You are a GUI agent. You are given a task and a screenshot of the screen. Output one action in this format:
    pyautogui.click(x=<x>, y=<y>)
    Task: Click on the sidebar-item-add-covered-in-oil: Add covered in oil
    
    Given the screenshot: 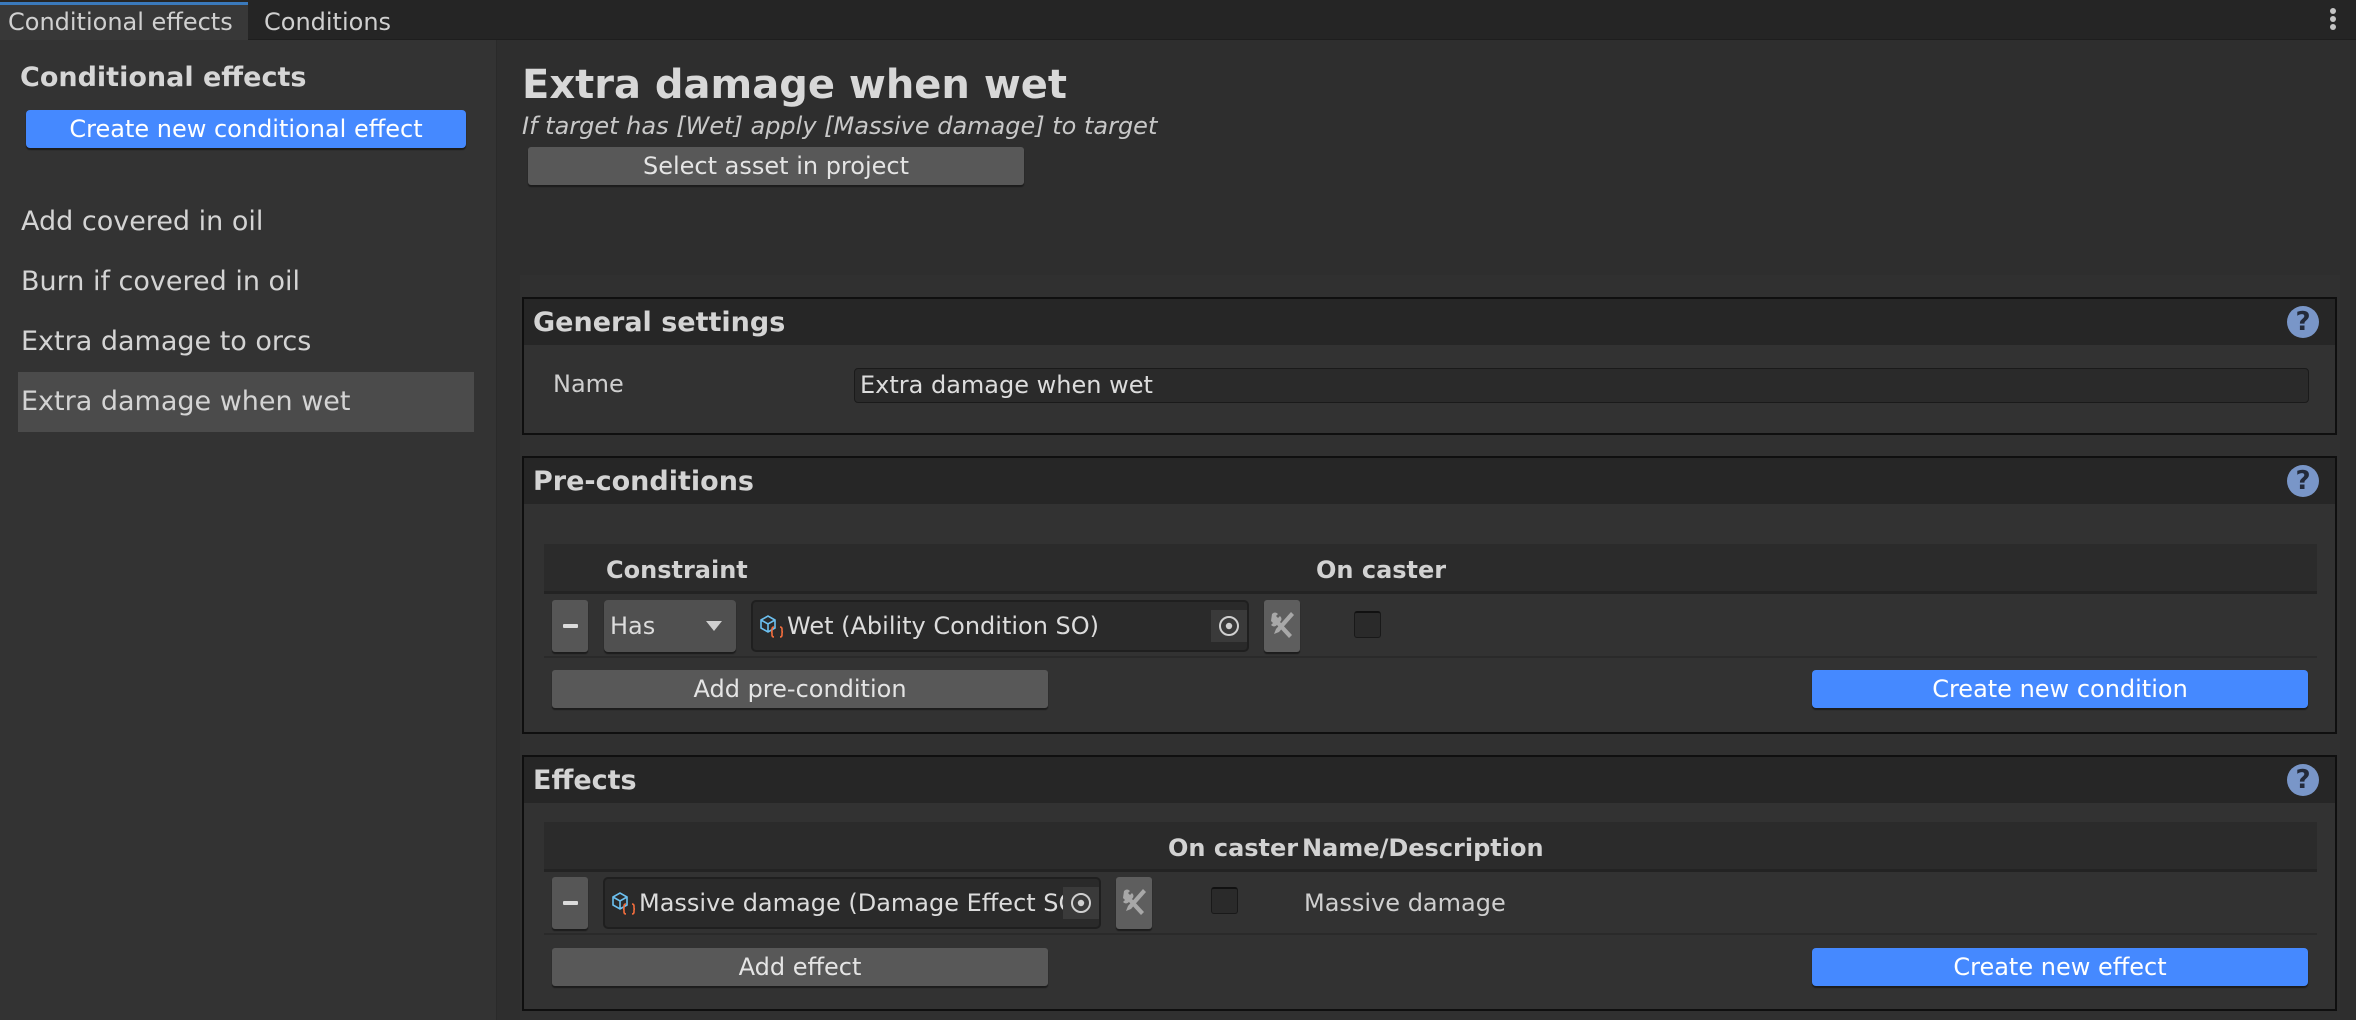 What is the action you would take?
    pyautogui.click(x=246, y=222)
    